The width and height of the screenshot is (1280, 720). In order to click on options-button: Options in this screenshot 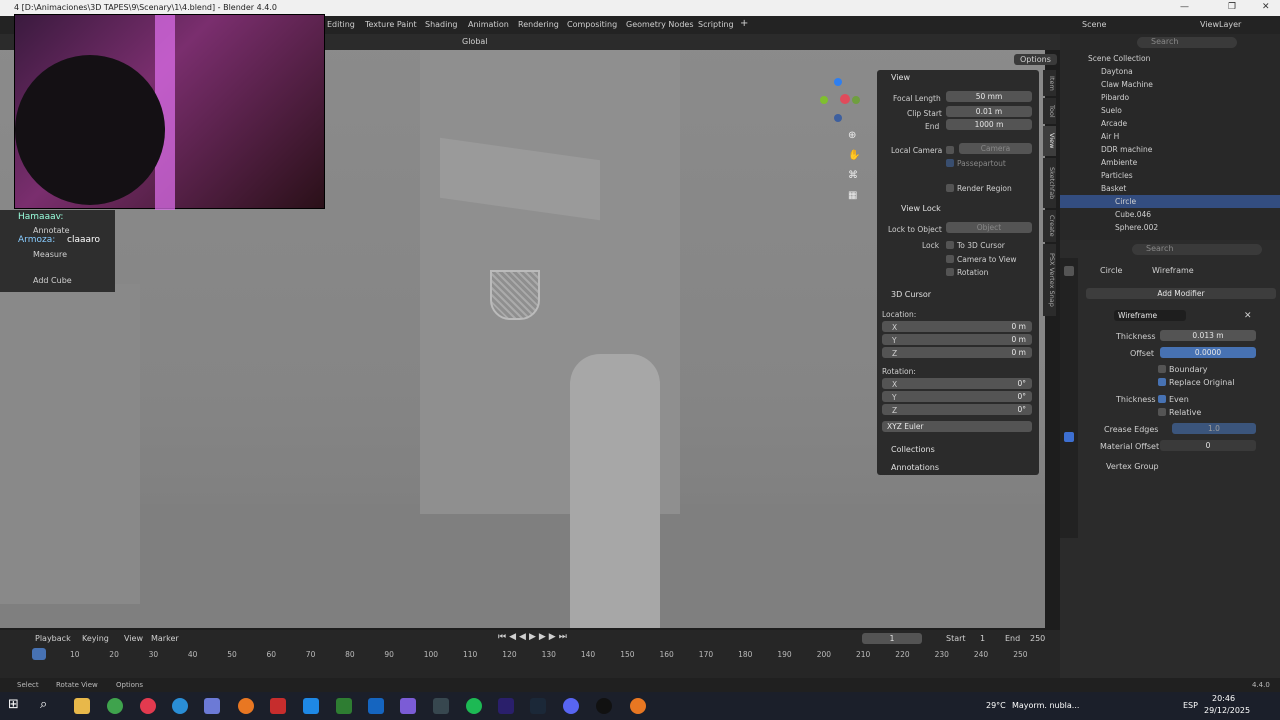, I will do `click(1035, 59)`.